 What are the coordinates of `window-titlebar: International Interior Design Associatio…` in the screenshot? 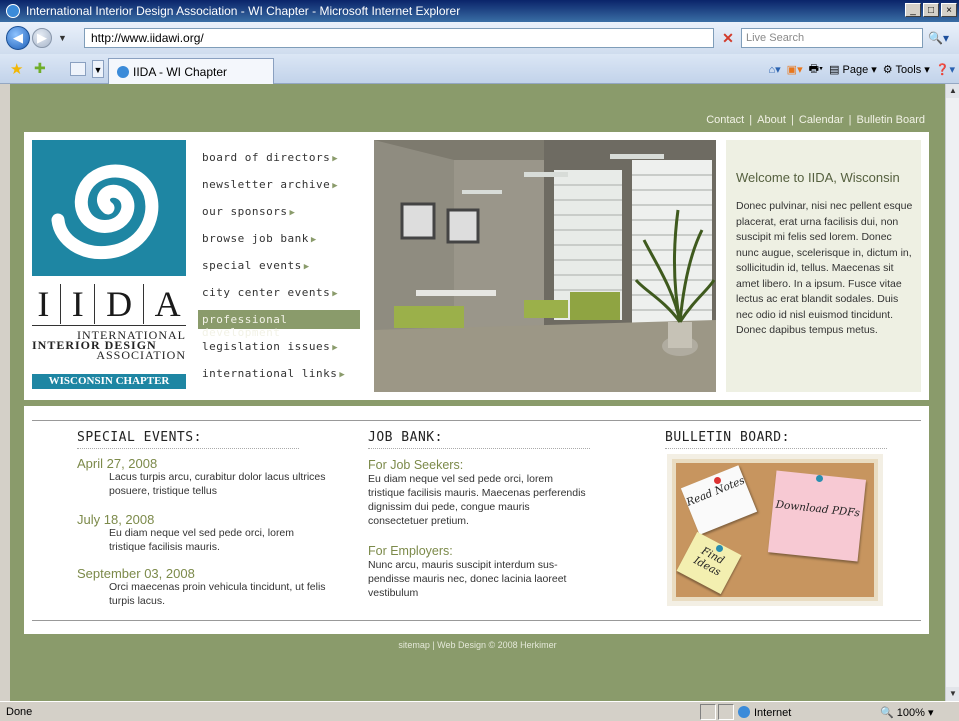 It's located at (479, 11).